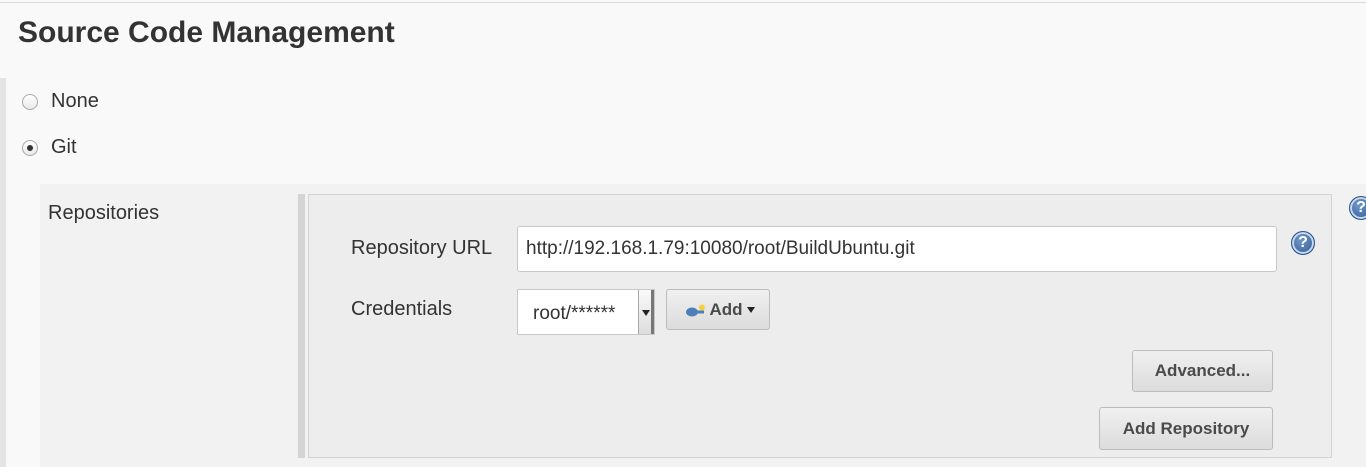  Describe the element at coordinates (75, 101) in the screenshot. I see `radio-label-none: None` at that location.